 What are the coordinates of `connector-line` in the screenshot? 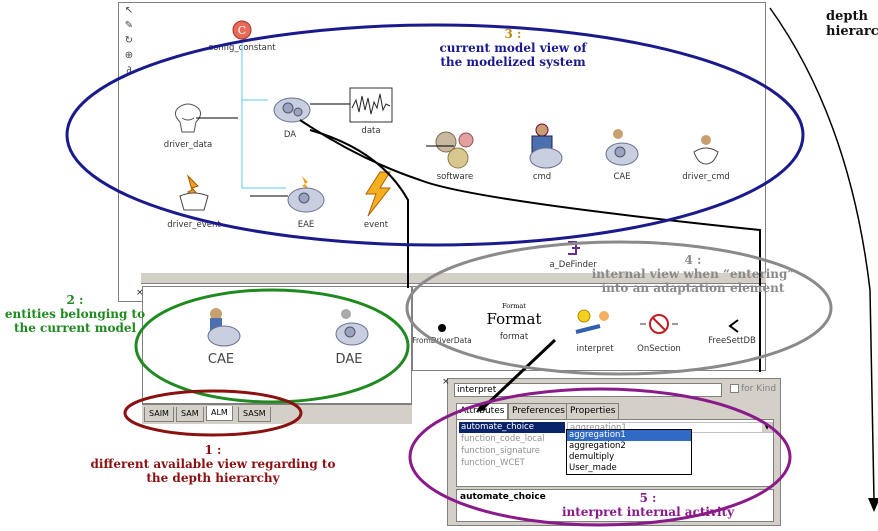 It's located at (263, 114).